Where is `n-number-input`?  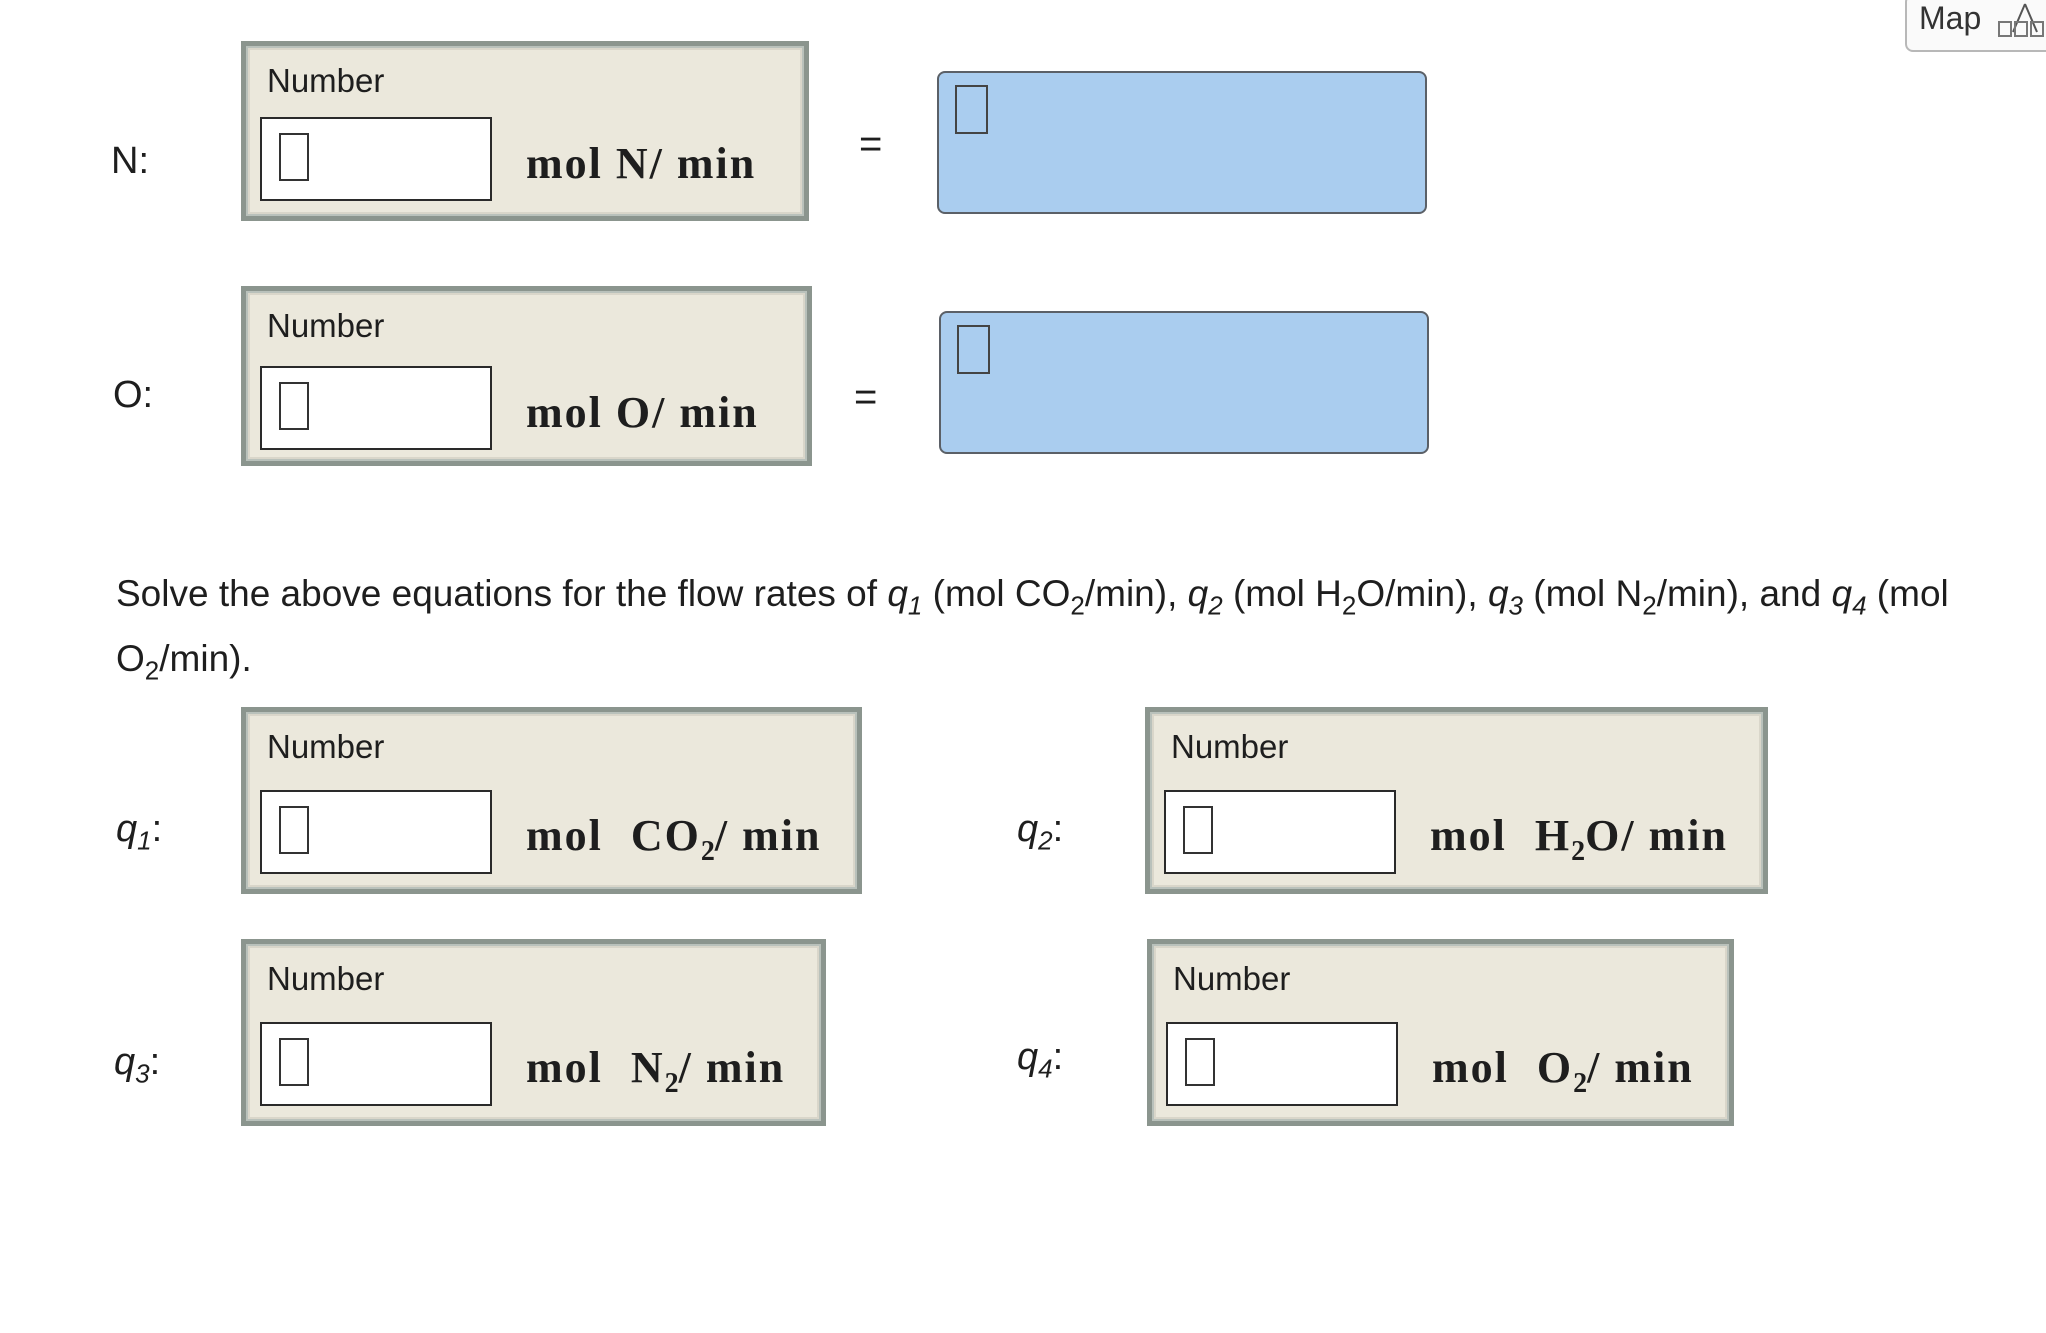
n-number-input is located at coordinates (376, 159).